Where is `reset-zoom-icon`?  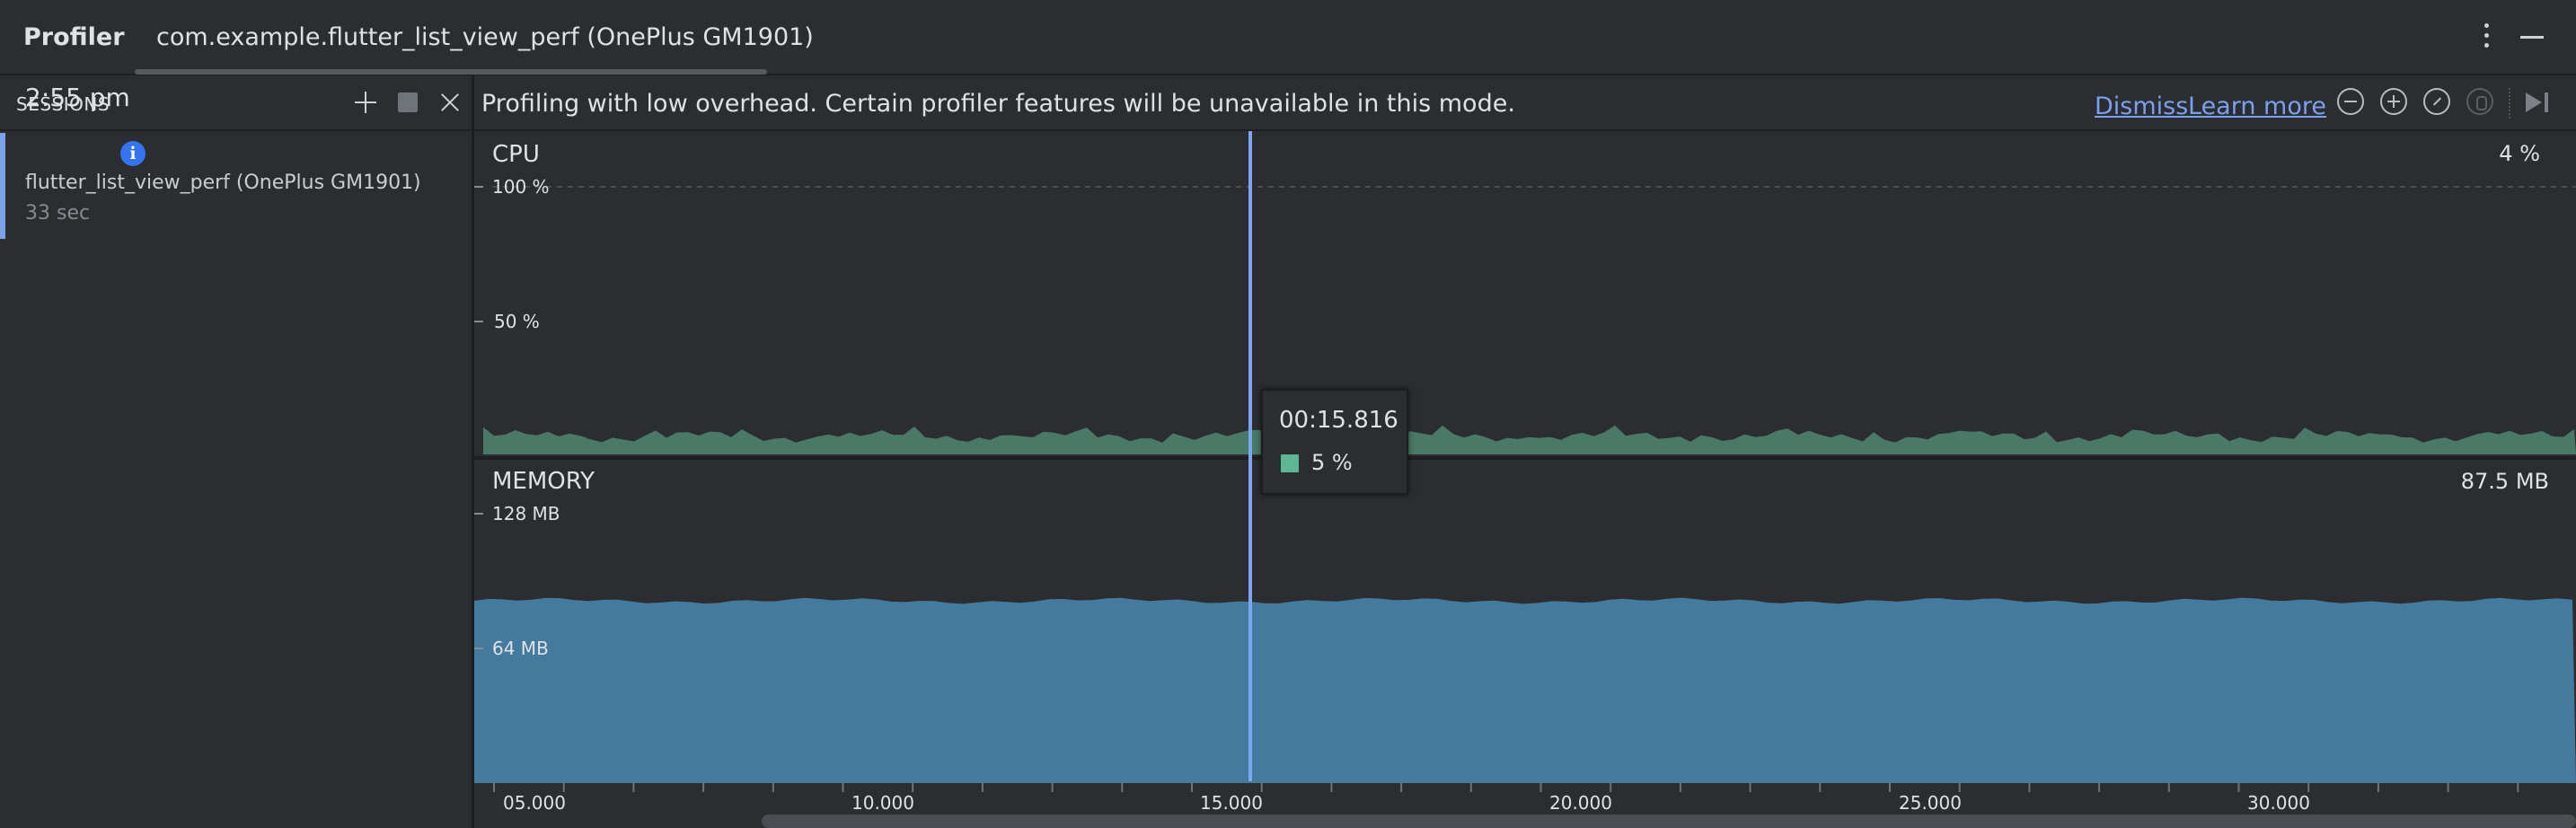 reset-zoom-icon is located at coordinates (2436, 101).